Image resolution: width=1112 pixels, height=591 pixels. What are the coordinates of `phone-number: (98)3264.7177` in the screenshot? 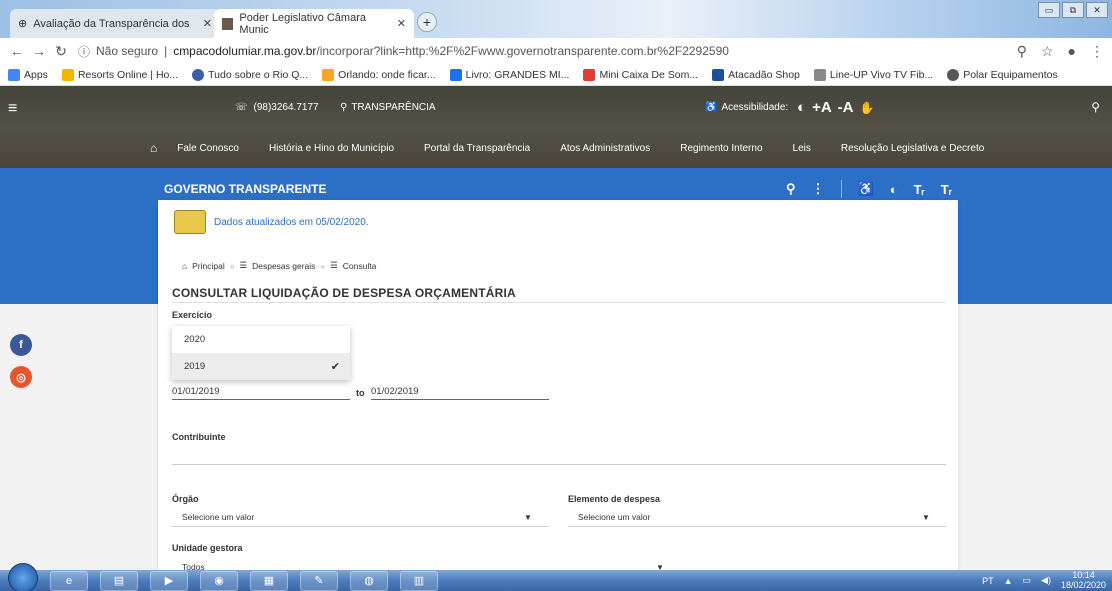 It's located at (286, 107).